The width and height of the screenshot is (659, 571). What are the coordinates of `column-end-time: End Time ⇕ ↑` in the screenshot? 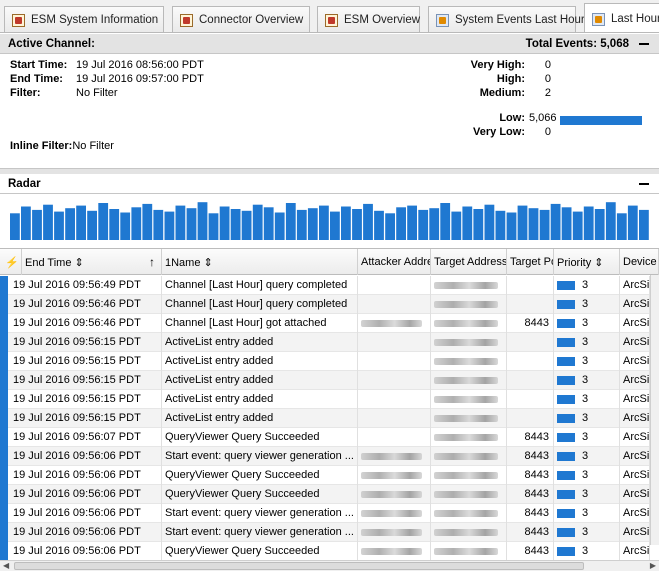 It's located at (92, 262).